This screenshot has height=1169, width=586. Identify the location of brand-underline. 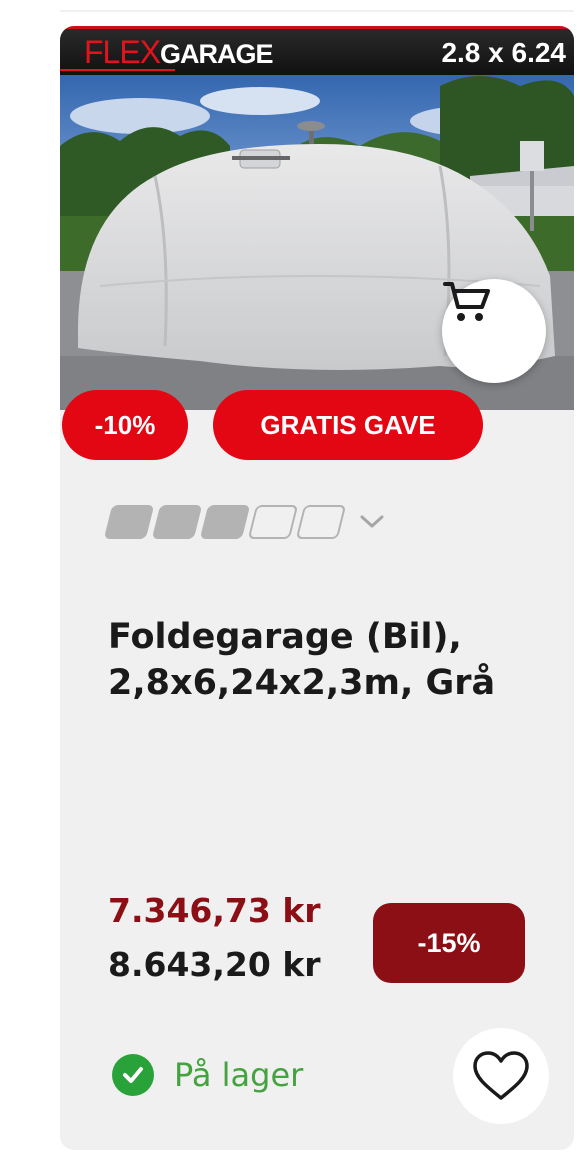
(117, 70).